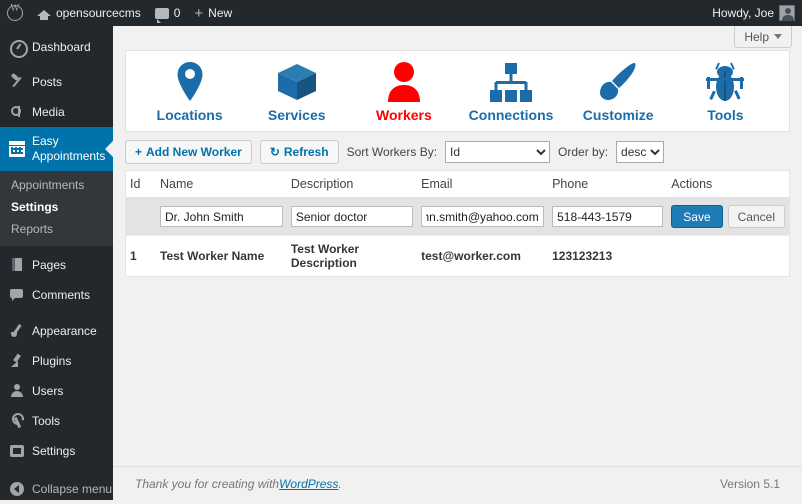  Describe the element at coordinates (32, 229) in the screenshot. I see `submenu-item-label: Reports` at that location.